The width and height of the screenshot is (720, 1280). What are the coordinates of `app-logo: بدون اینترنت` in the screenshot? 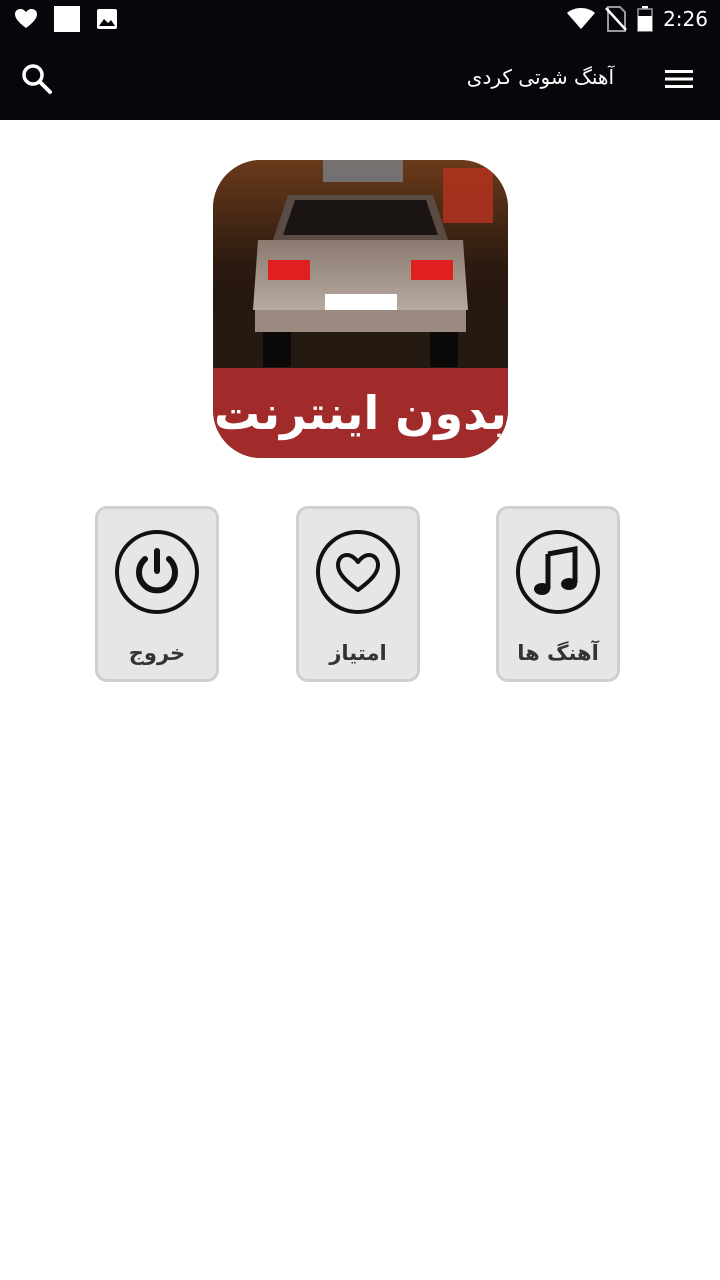 It's located at (360, 309).